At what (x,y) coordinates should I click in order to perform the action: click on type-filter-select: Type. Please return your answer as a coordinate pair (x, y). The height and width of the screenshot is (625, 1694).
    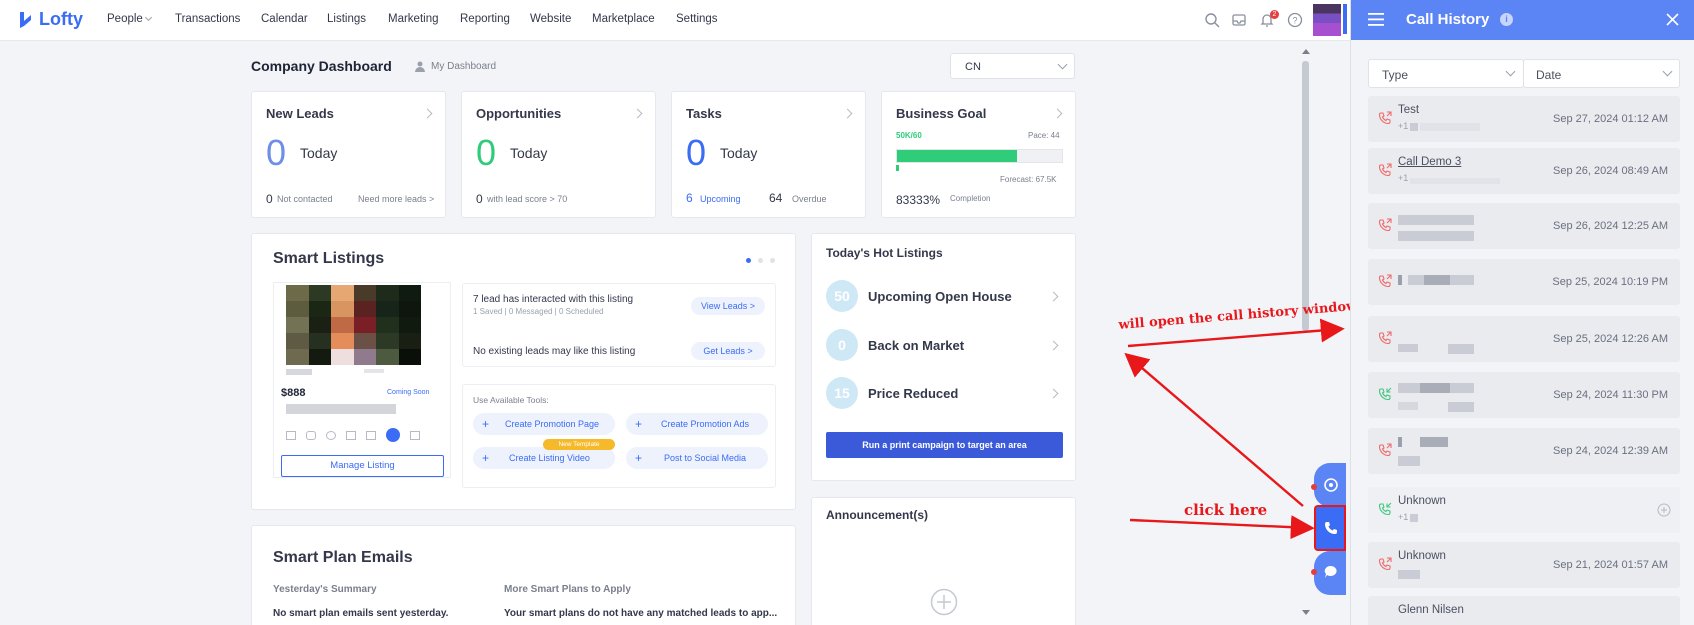
    Looking at the image, I should click on (1446, 73).